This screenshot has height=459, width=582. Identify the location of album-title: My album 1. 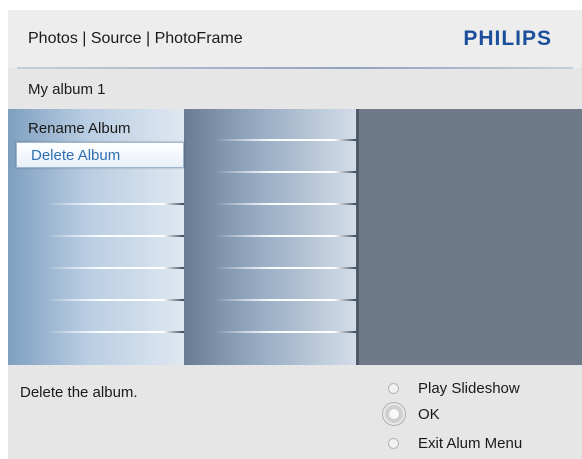
(67, 89).